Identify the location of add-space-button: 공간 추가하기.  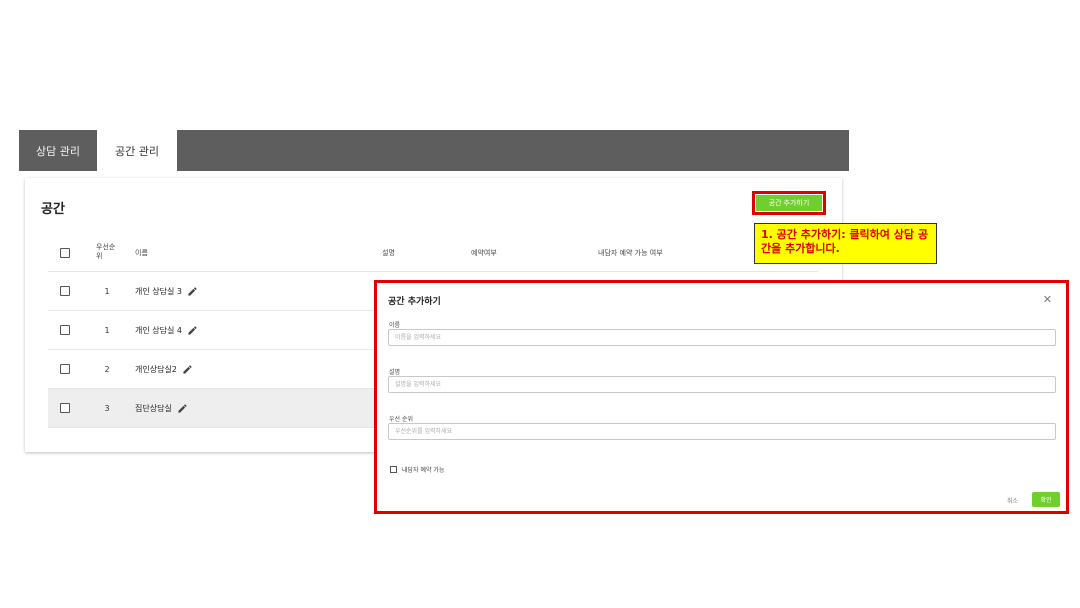
(789, 203).